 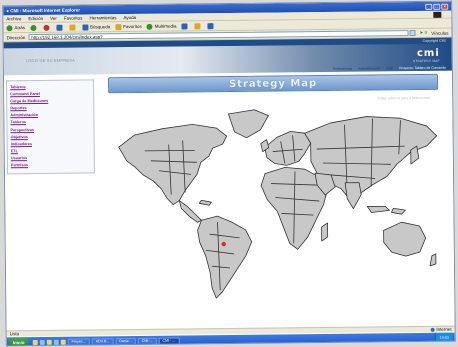 What do you see at coordinates (73, 18) in the screenshot?
I see `menu-favoritos: Favoritos` at bounding box center [73, 18].